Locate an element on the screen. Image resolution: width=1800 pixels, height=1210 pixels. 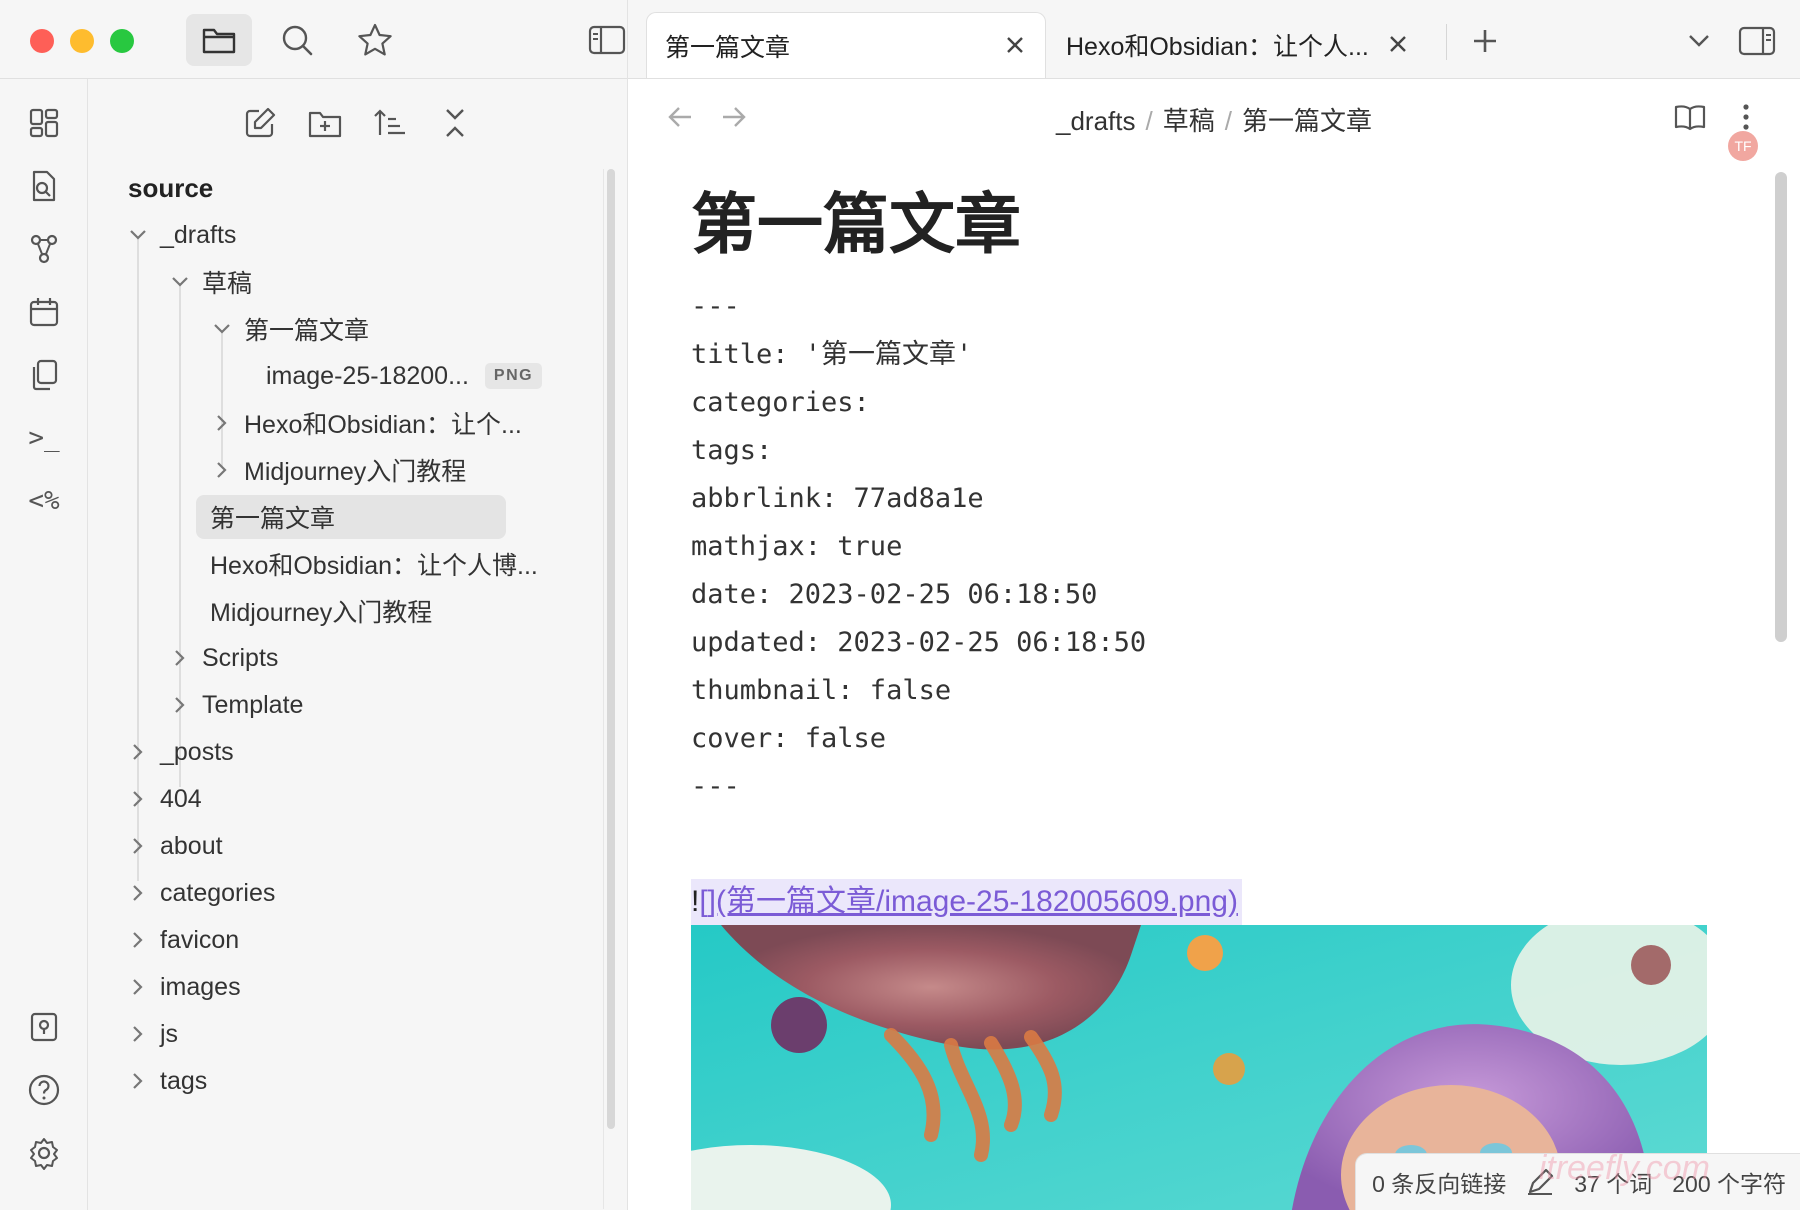
search-icon is located at coordinates (297, 40).